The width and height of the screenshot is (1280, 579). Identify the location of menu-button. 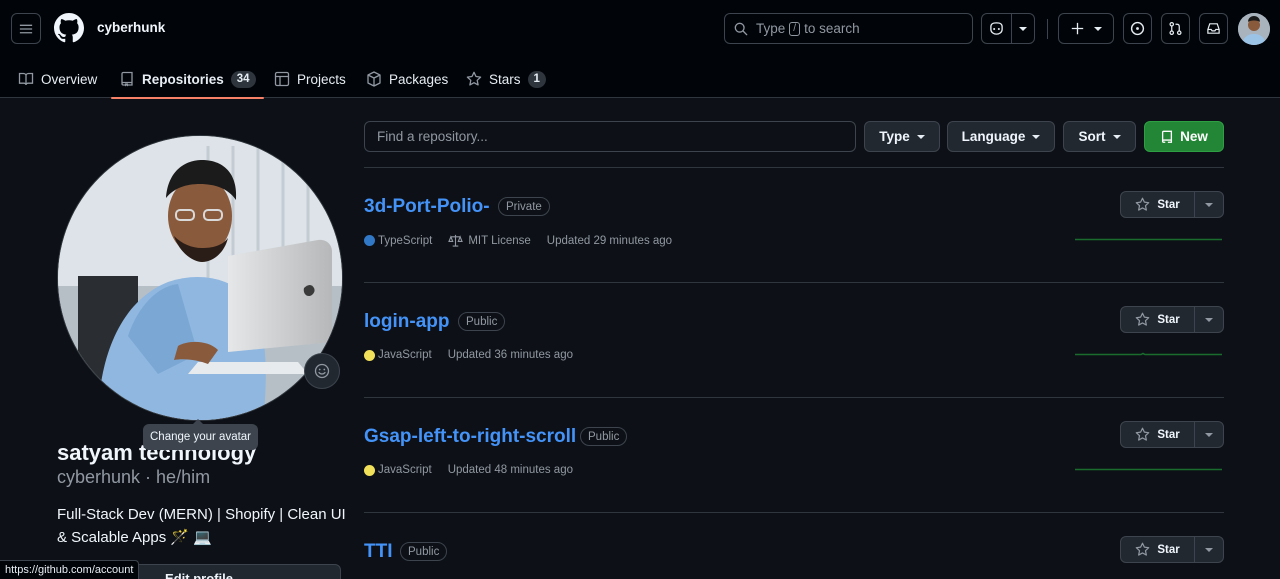
(26, 28).